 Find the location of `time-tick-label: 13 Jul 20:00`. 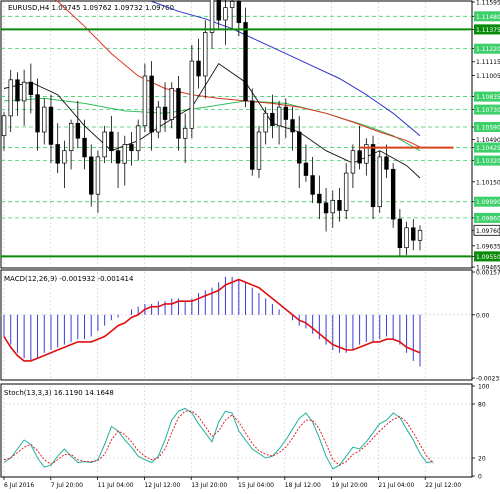

time-tick-label: 13 Jul 20:00 is located at coordinates (209, 485).